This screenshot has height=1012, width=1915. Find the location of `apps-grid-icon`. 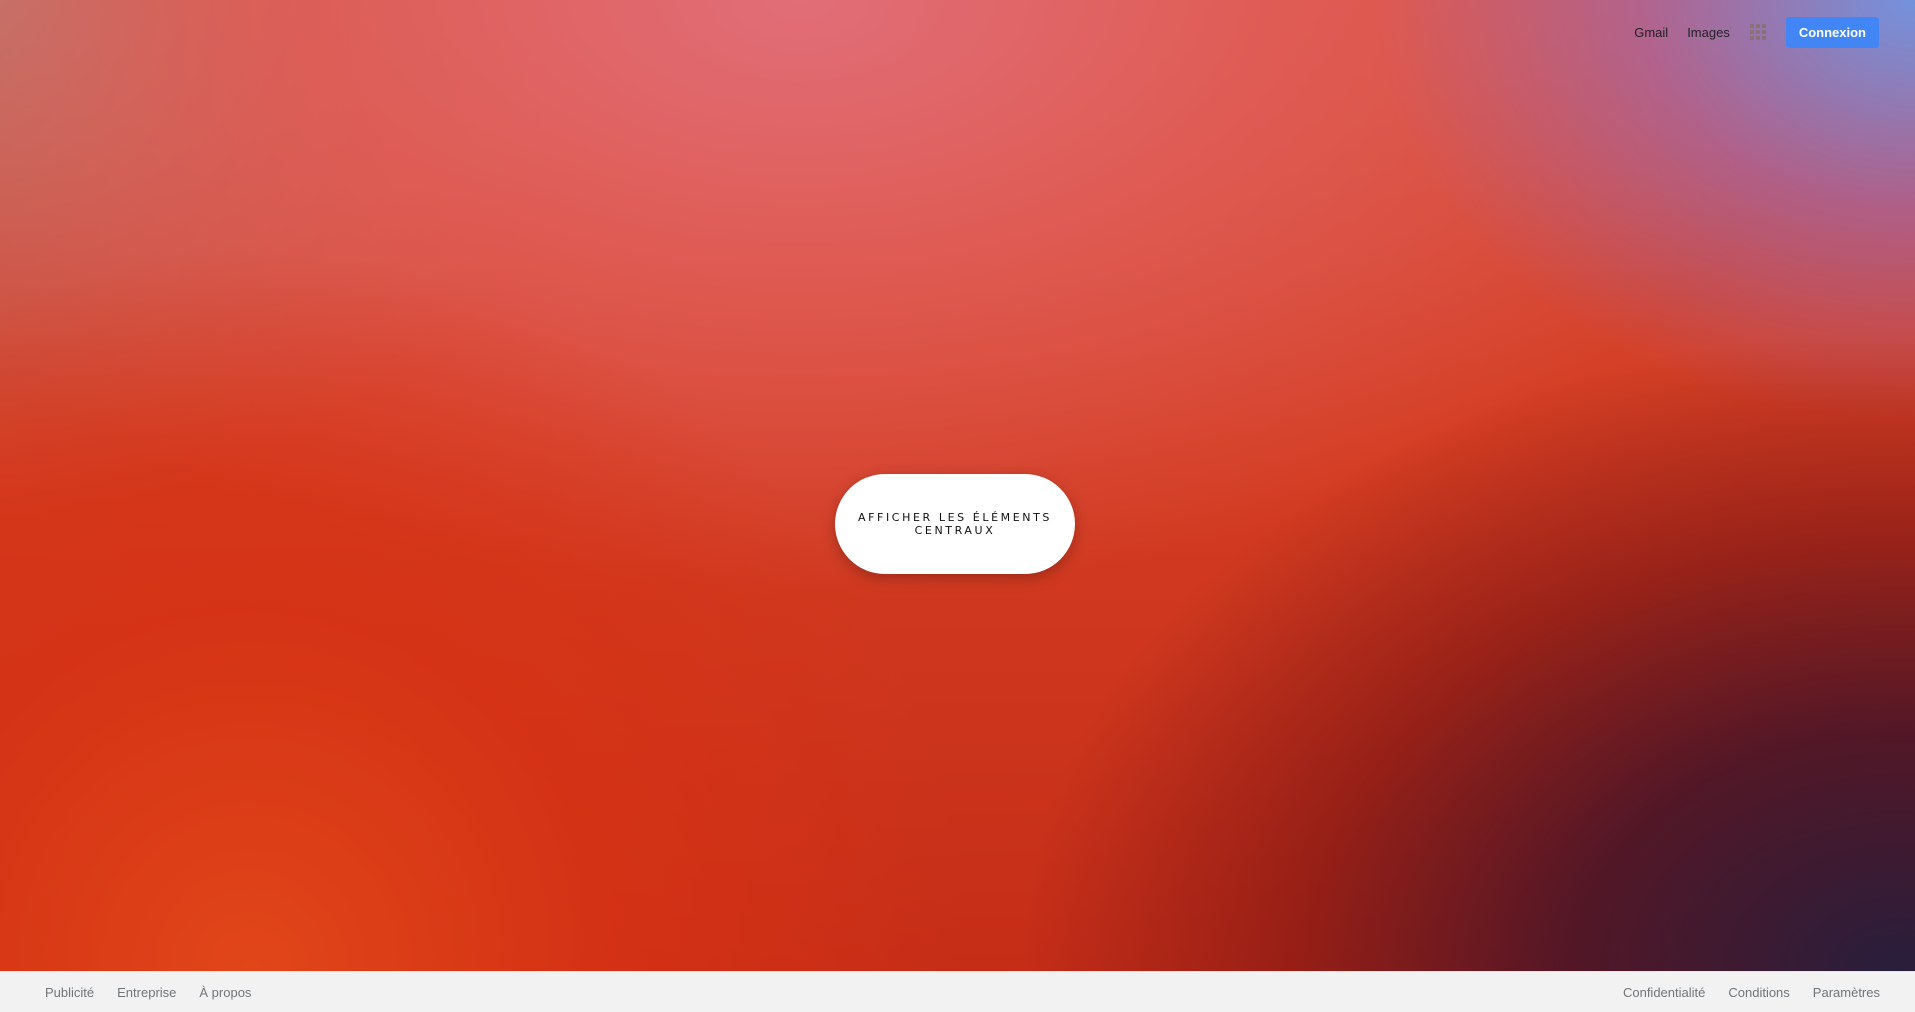

apps-grid-icon is located at coordinates (1758, 32).